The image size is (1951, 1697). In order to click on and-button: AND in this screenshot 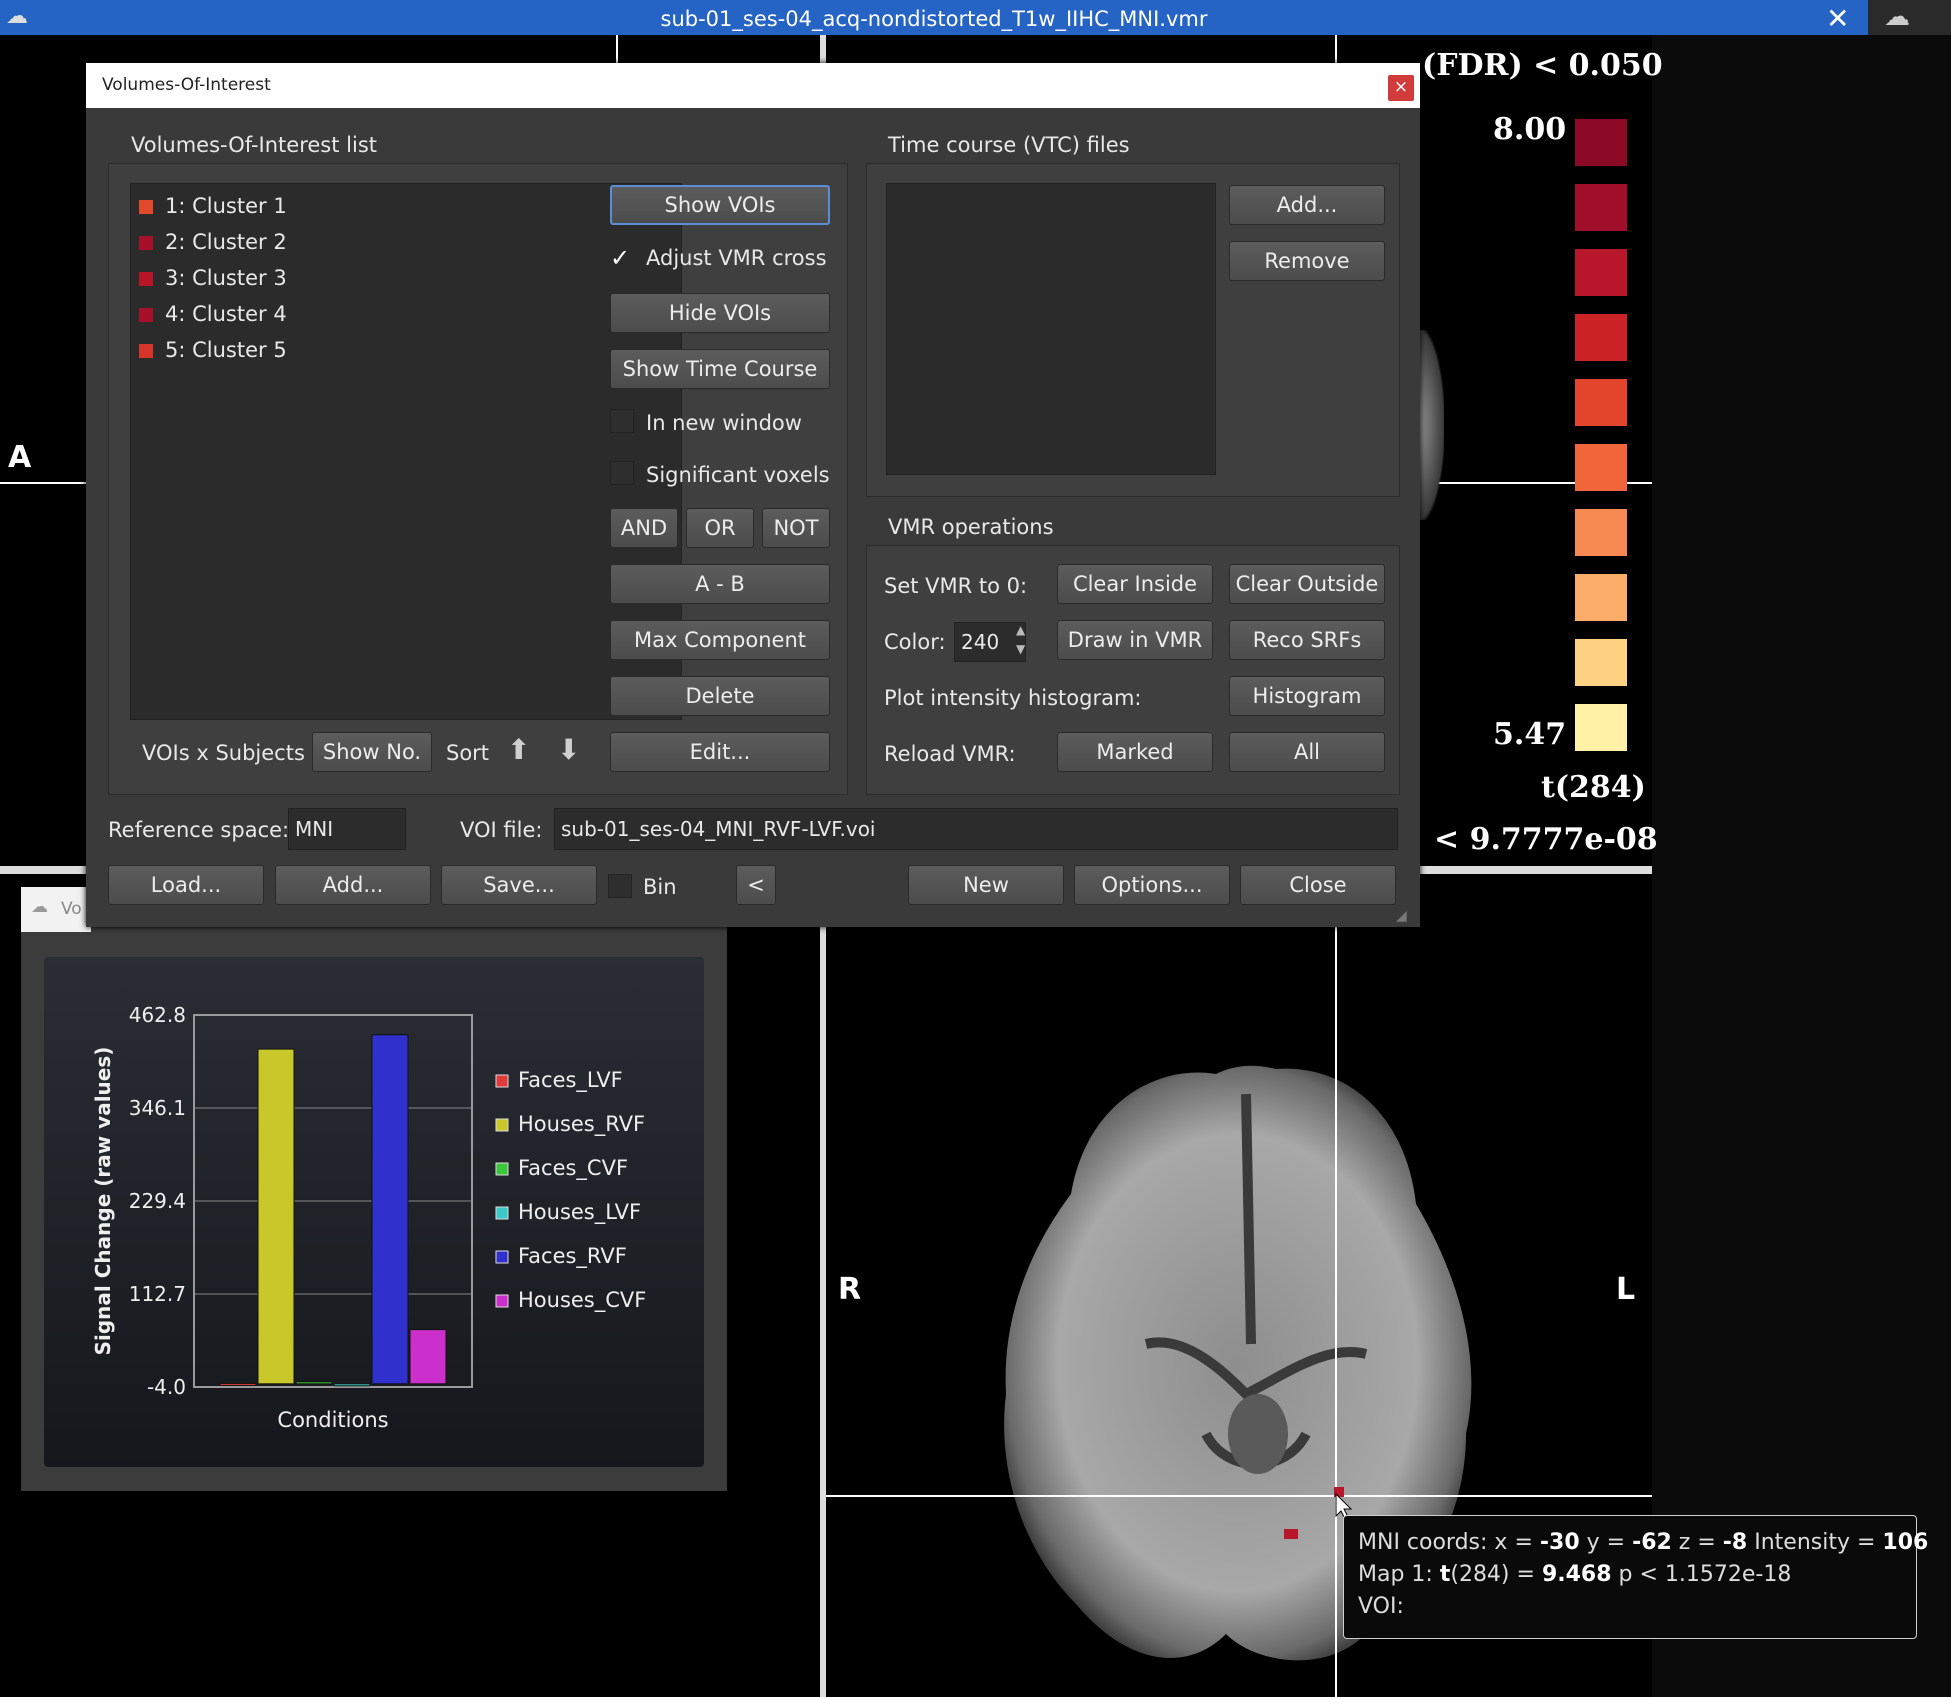, I will do `click(644, 528)`.